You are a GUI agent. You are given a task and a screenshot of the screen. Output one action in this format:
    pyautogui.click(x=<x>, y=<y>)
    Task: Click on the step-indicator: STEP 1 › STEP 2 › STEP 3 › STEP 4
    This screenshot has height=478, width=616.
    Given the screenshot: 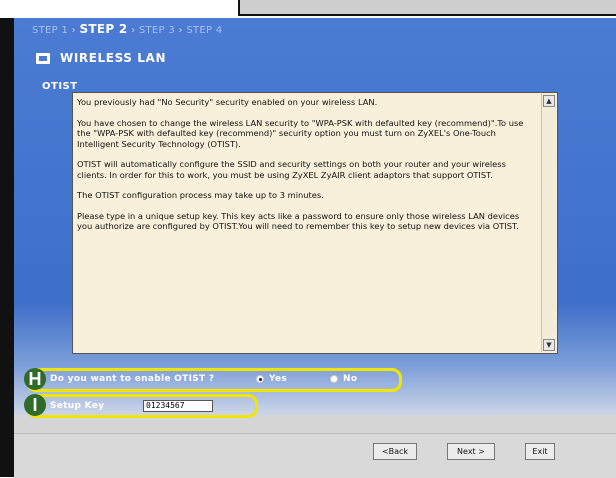 What is the action you would take?
    pyautogui.click(x=127, y=29)
    